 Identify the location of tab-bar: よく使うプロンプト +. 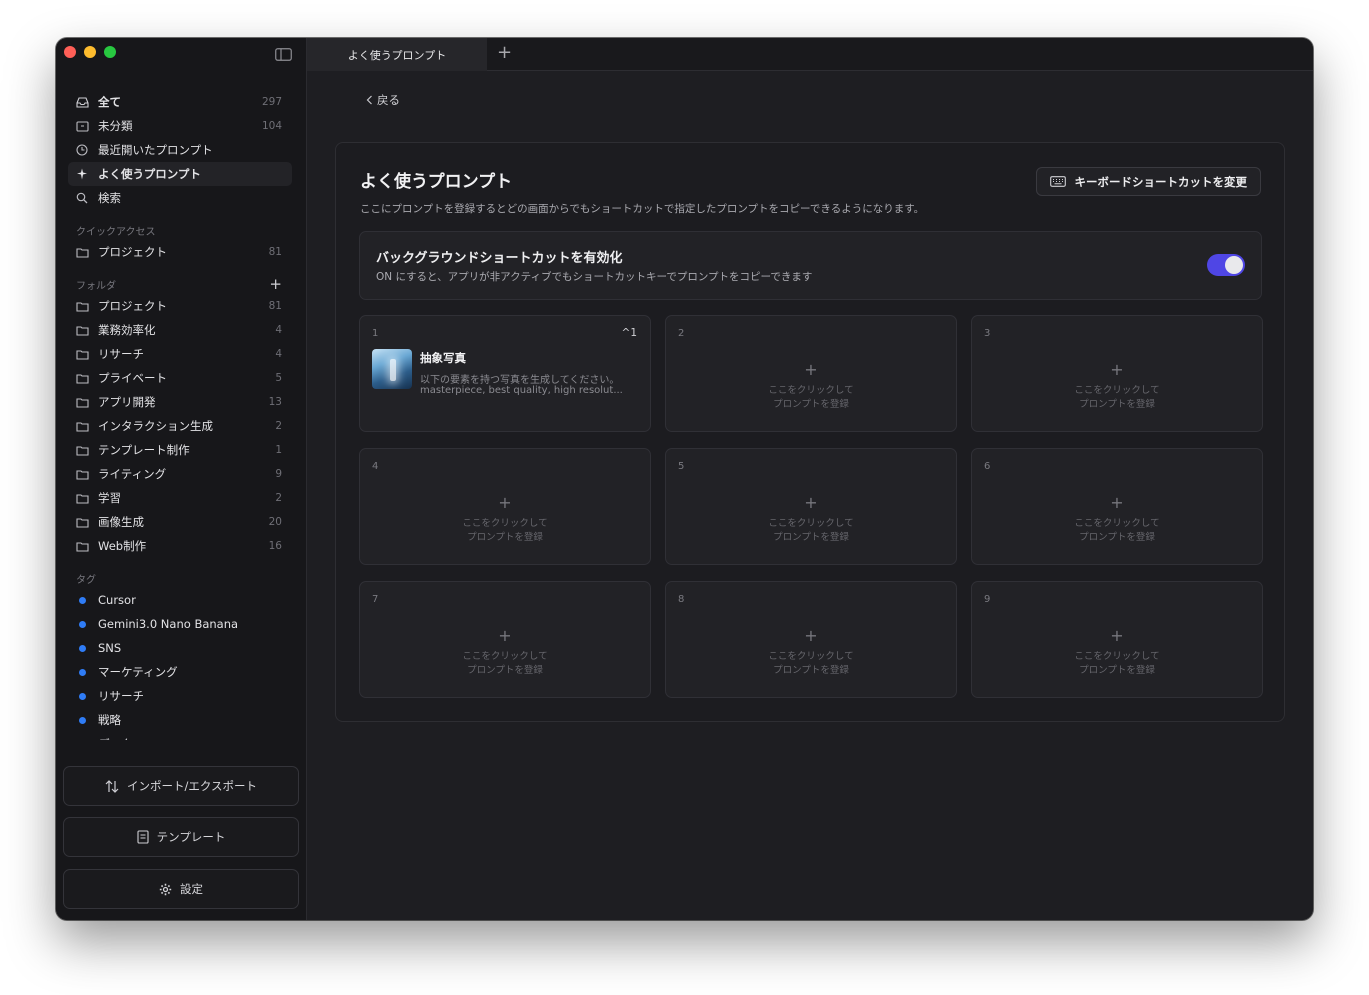
(810, 54).